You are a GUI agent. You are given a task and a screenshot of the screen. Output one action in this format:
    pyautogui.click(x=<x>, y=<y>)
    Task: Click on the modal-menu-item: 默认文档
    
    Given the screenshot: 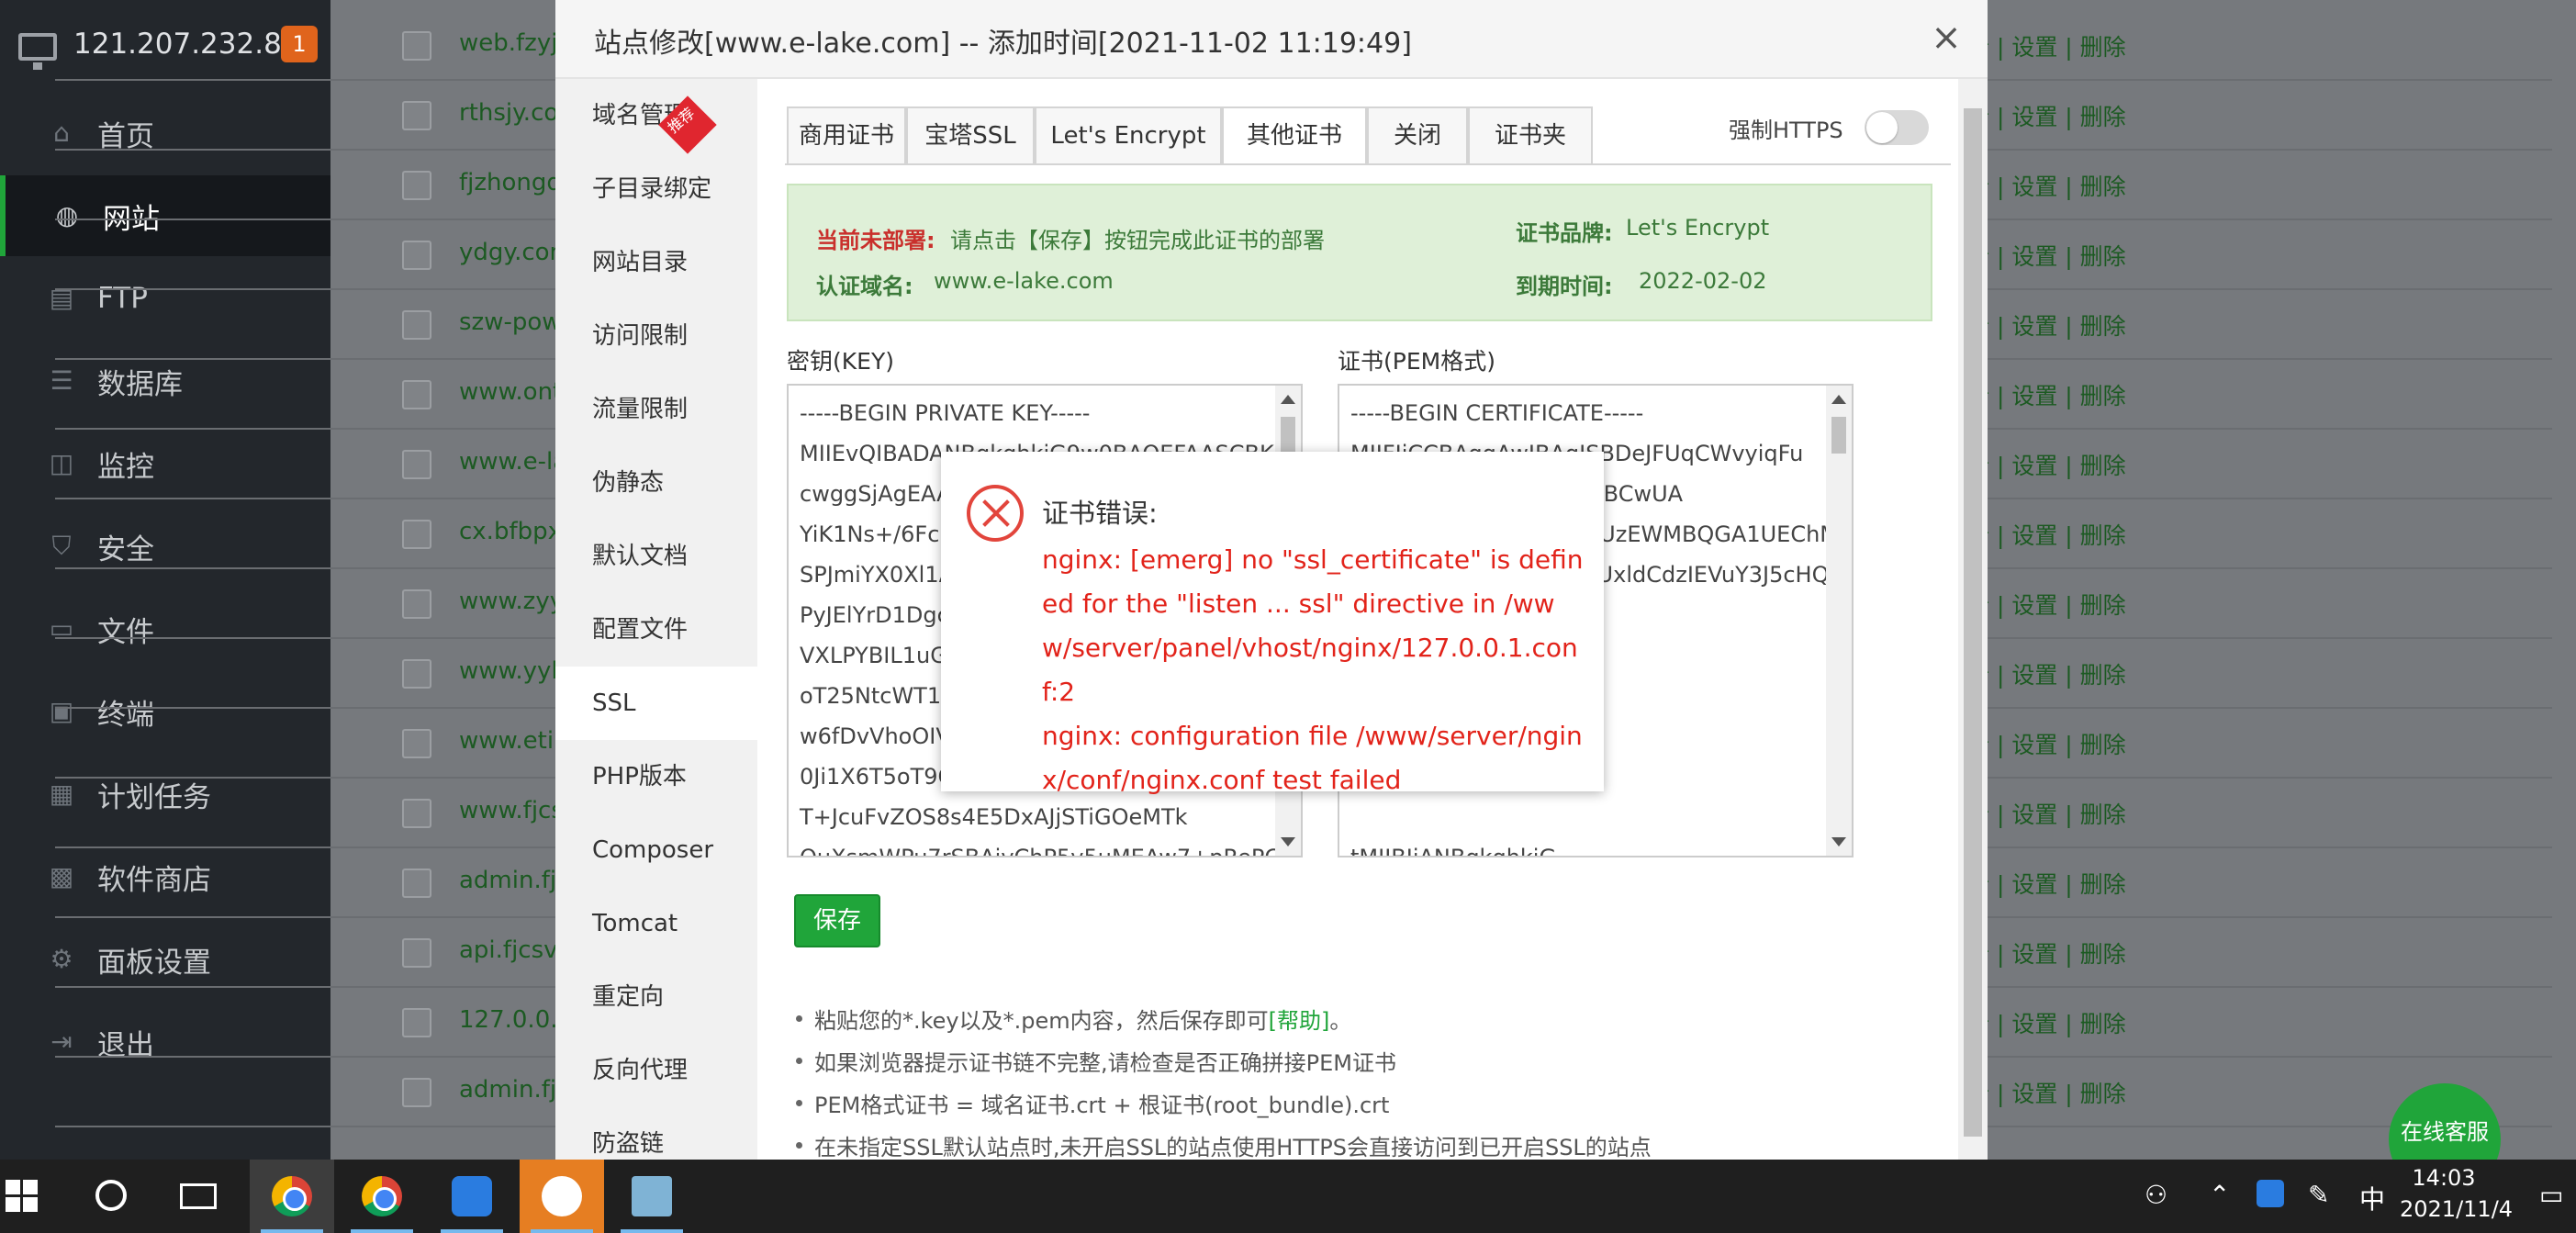 What is the action you would take?
    pyautogui.click(x=656, y=556)
    